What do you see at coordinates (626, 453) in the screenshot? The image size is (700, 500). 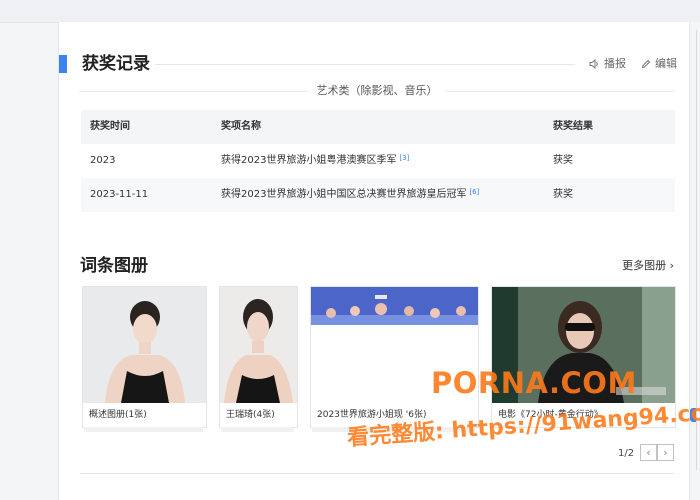 I see `gallery-page-indicator: 1/2` at bounding box center [626, 453].